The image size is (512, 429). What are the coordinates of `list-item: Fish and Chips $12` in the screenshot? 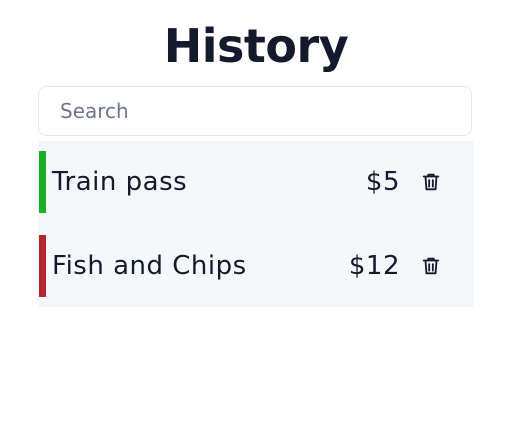 It's located at (256, 266).